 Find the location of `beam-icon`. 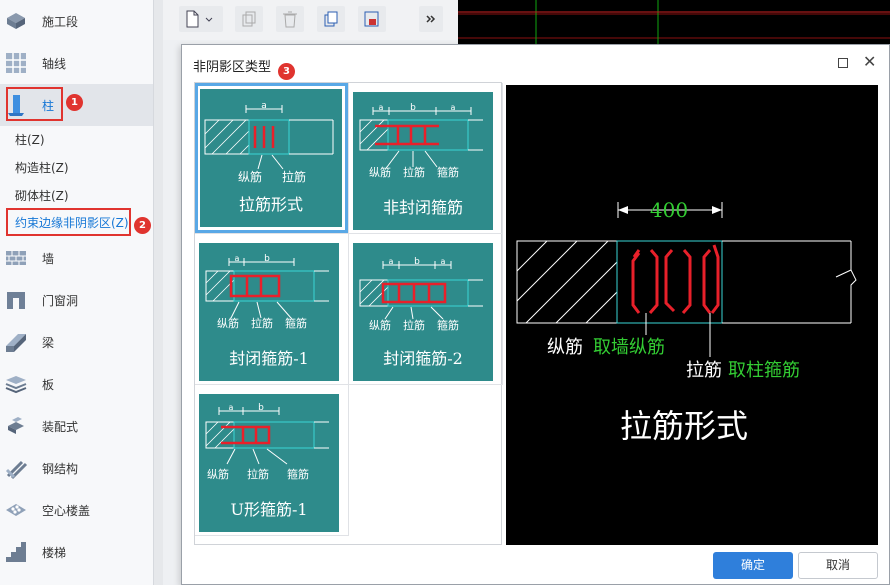

beam-icon is located at coordinates (16, 343).